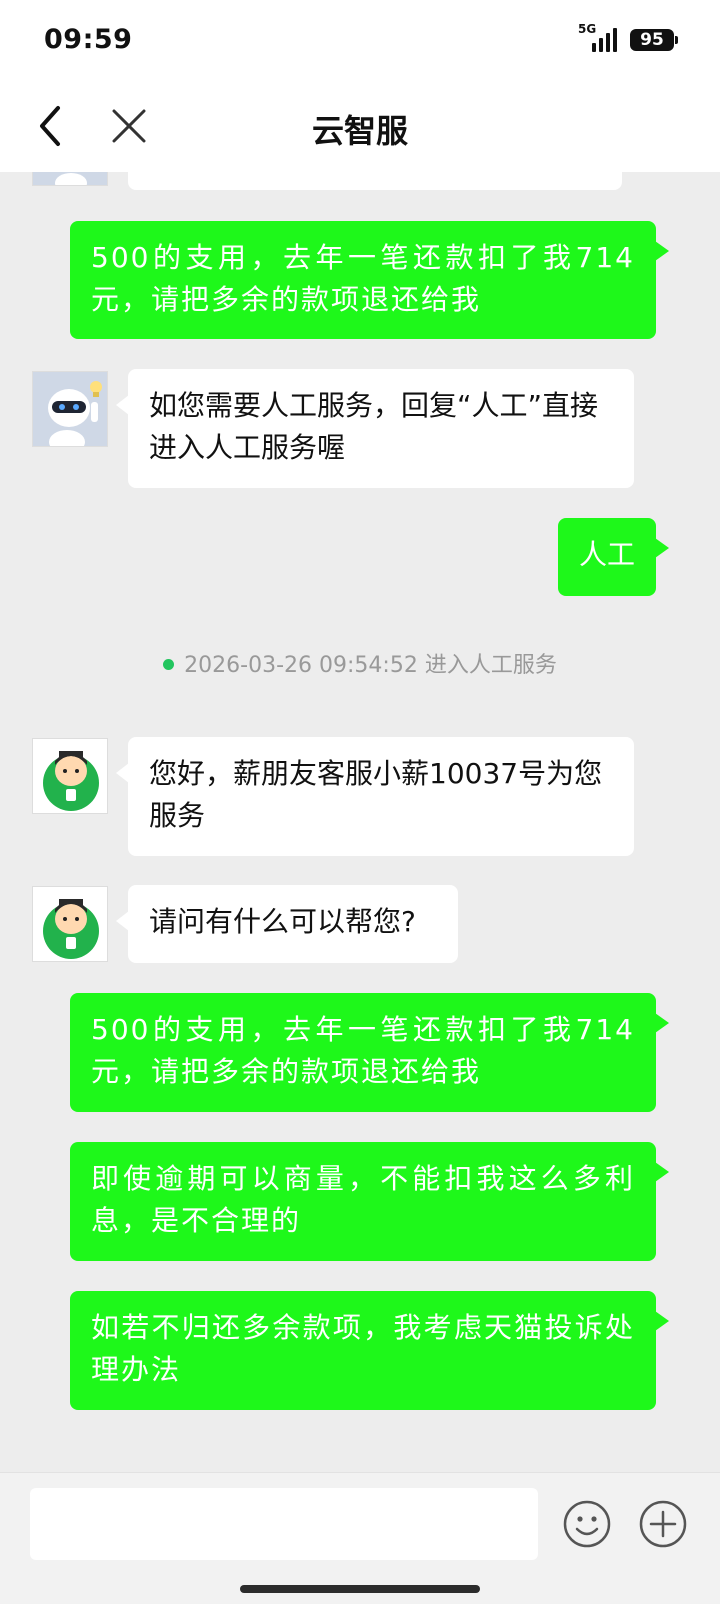 This screenshot has width=720, height=1604. I want to click on user-message-bubble: 人工, so click(613, 557).